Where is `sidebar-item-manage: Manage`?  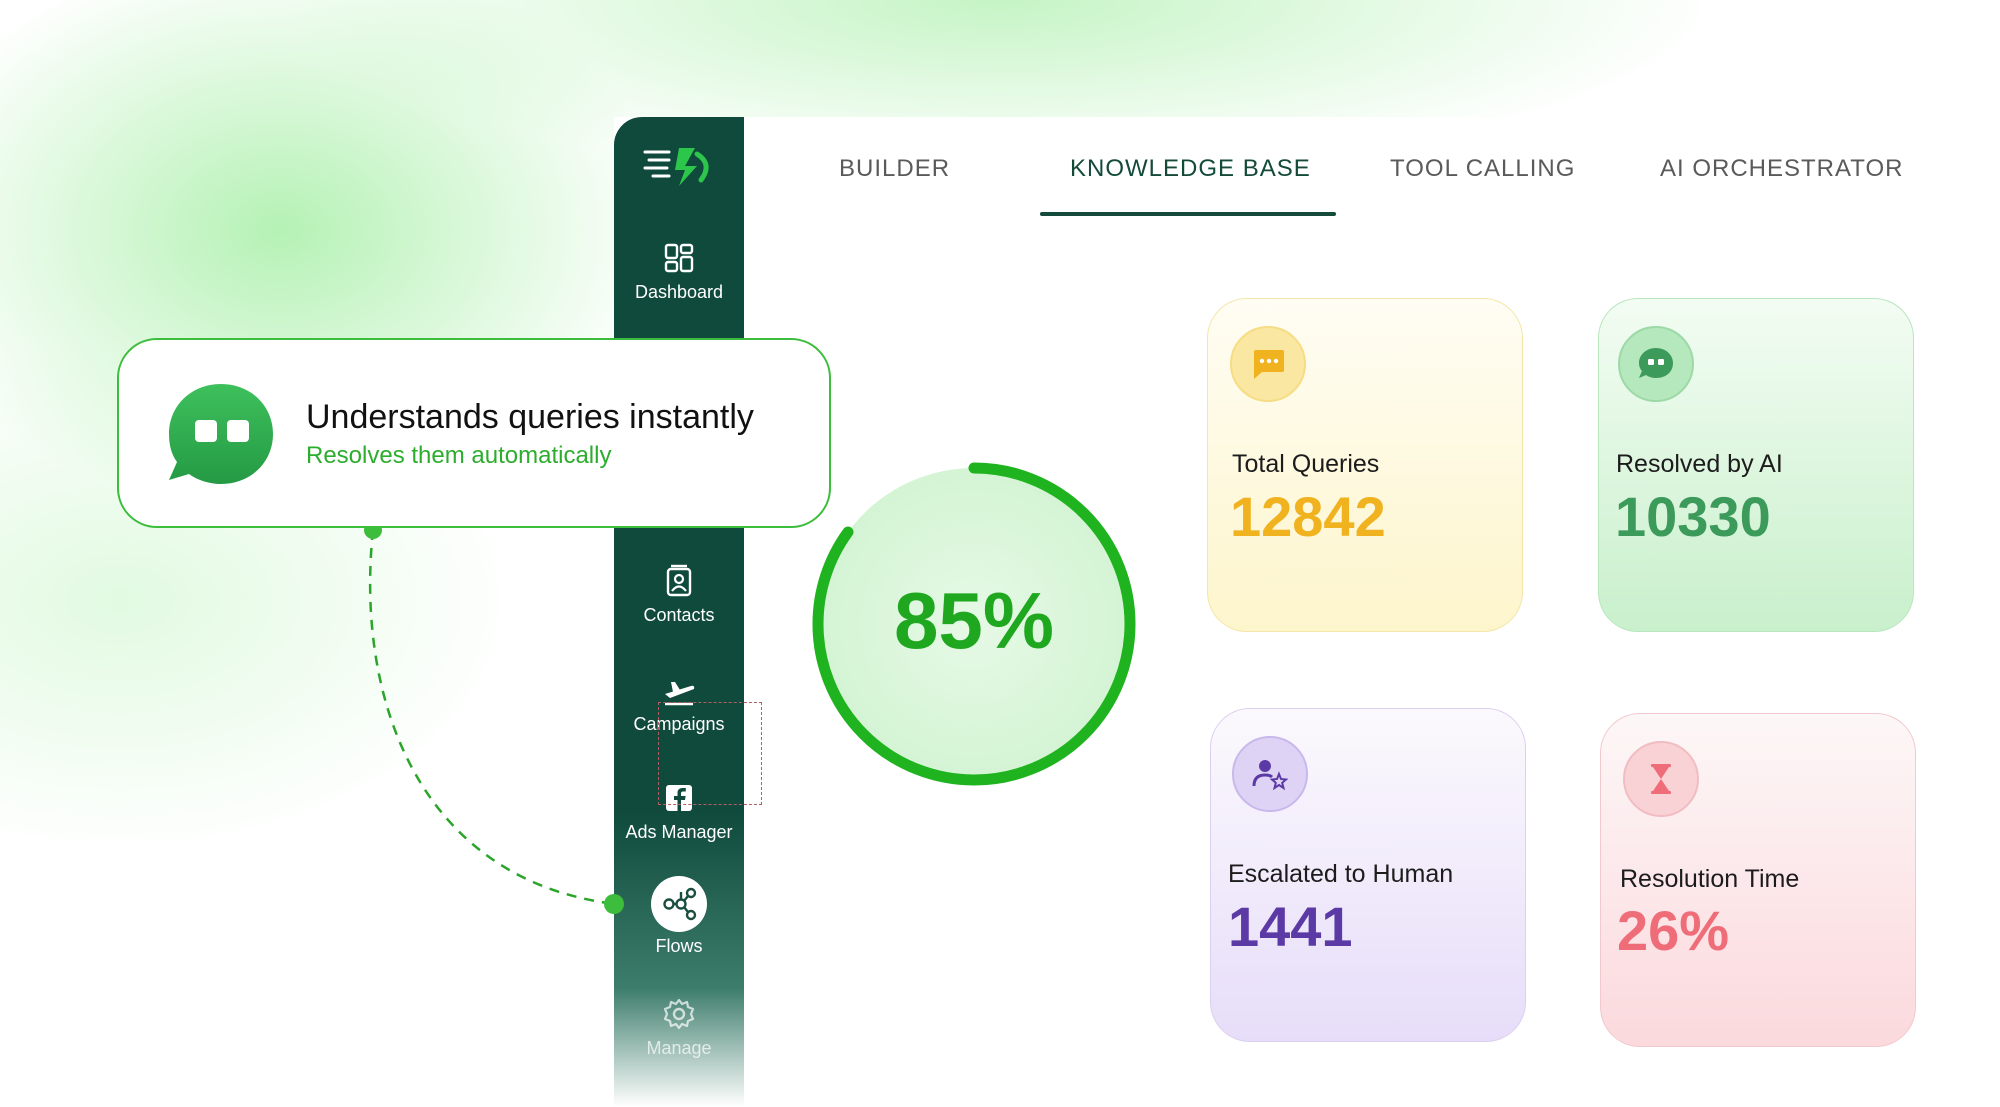 sidebar-item-manage: Manage is located at coordinates (679, 1027).